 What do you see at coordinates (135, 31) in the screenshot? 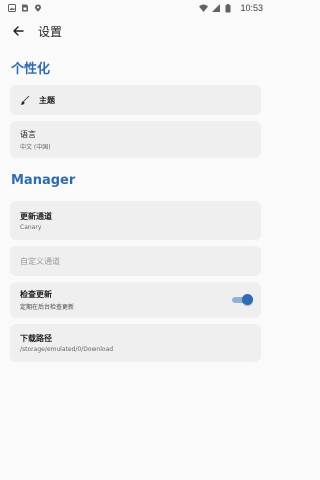
I see `app-bar: 设置` at bounding box center [135, 31].